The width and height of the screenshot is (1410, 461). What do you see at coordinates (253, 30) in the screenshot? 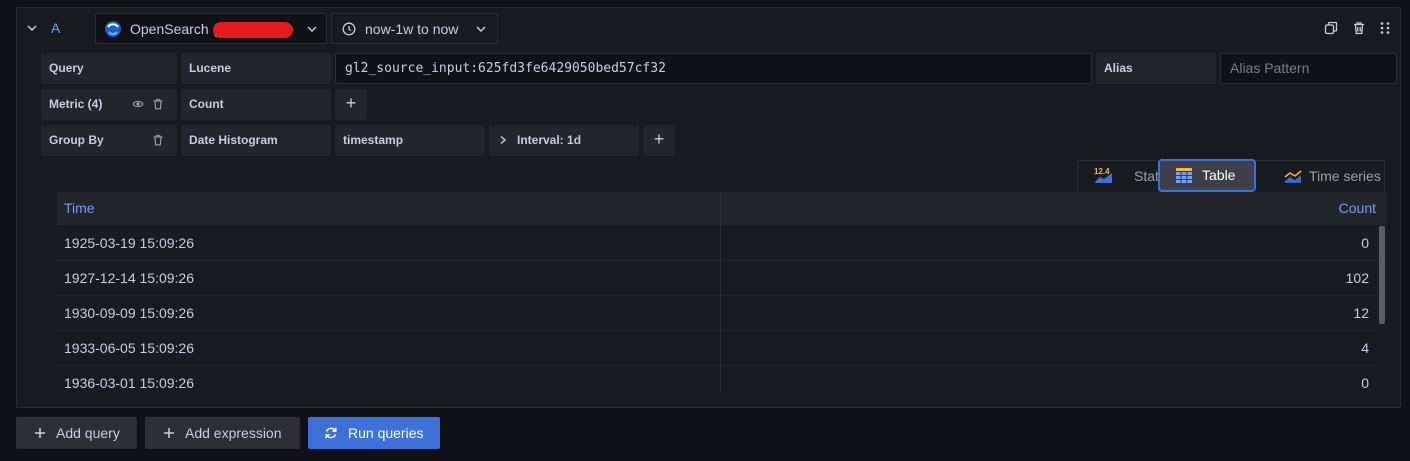
I see `redaction-mark` at bounding box center [253, 30].